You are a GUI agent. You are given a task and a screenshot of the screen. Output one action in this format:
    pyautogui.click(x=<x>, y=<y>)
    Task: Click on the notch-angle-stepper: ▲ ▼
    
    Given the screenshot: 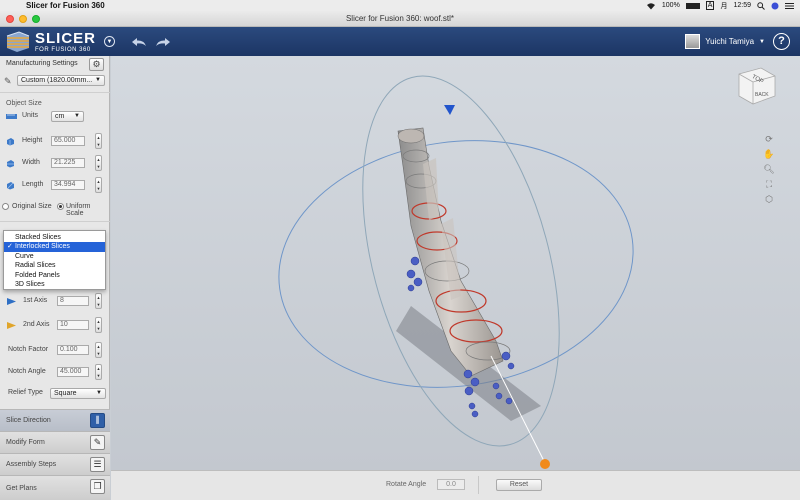 What is the action you would take?
    pyautogui.click(x=98, y=372)
    